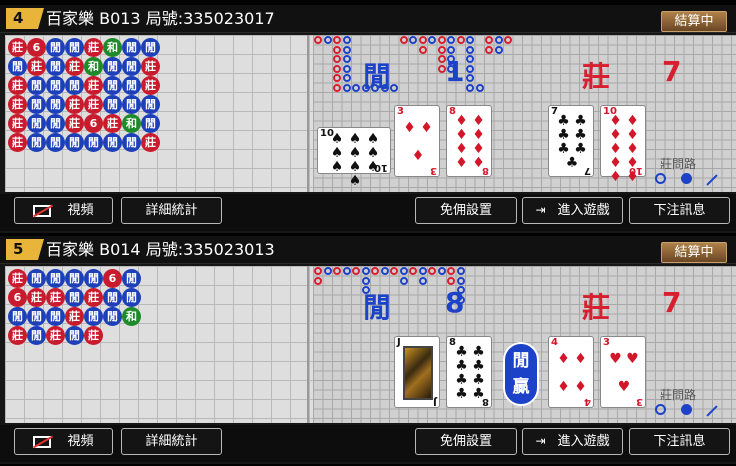  Describe the element at coordinates (368, 443) in the screenshot. I see `action-bar: 視頻 詳細統計 免佣設置 ⇥ 進入遊戲 下注訊息` at that location.